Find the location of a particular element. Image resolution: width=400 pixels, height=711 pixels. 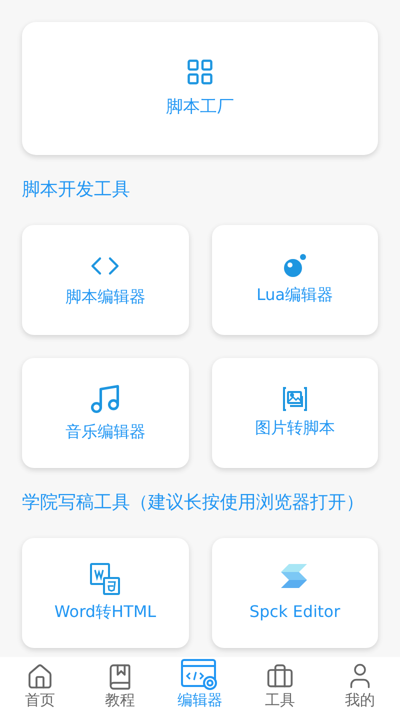

tool-card: 脚本编辑器 is located at coordinates (105, 280).